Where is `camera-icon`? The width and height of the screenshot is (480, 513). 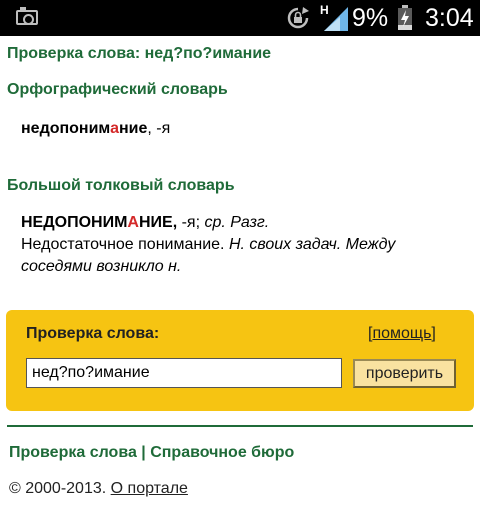
camera-icon is located at coordinates (27, 16).